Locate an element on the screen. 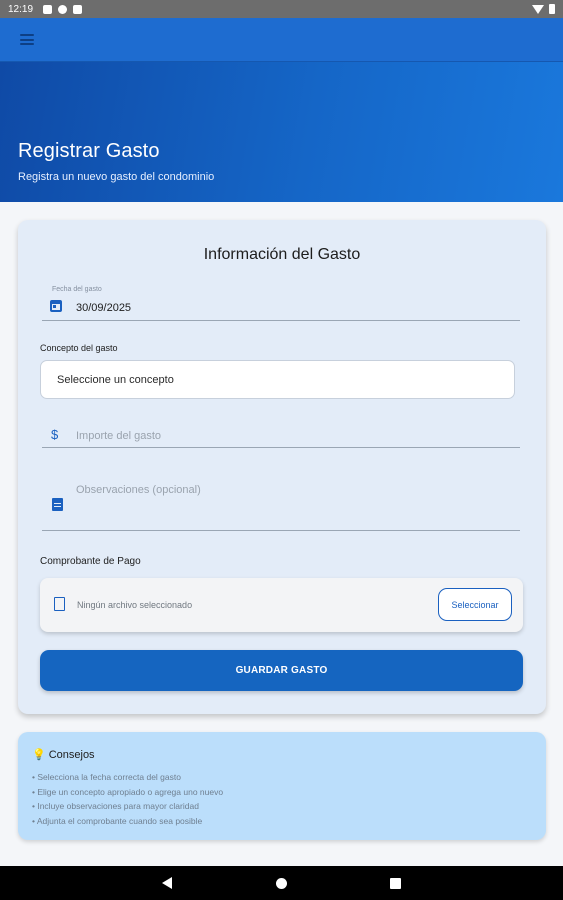 The width and height of the screenshot is (563, 900). notes-field is located at coordinates (281, 503).